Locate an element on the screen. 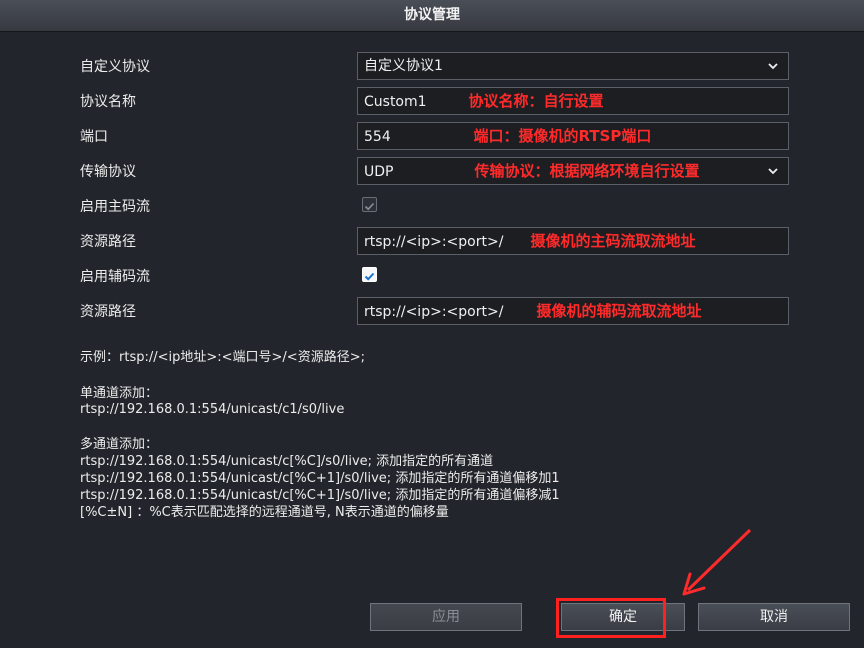  main-stream-checkbox is located at coordinates (369, 204).